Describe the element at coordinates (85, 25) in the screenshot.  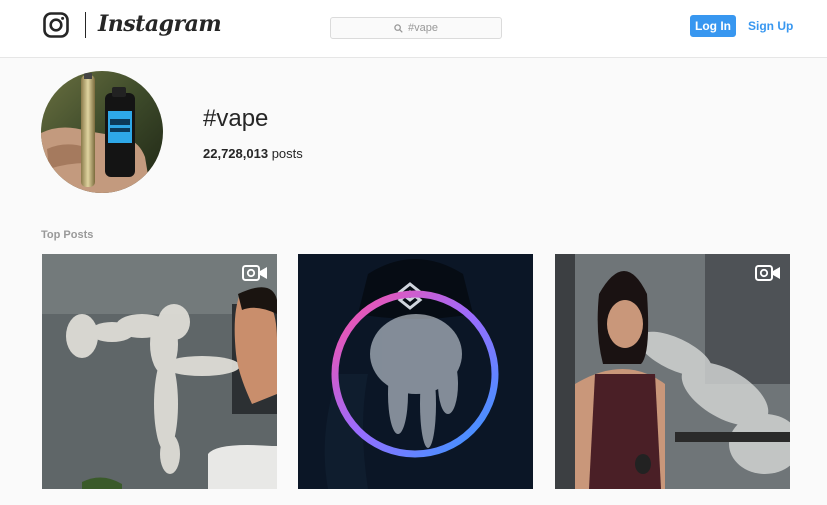
I see `logo-divider` at that location.